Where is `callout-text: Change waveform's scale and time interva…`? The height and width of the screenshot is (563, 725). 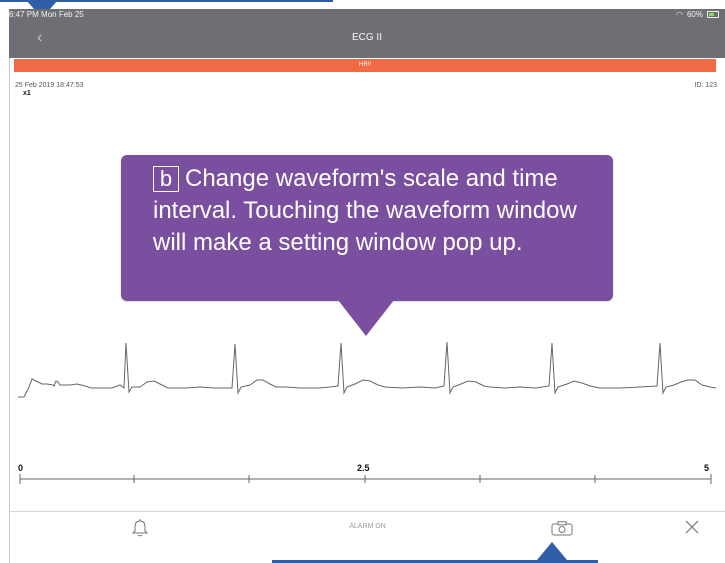
callout-text: Change waveform's scale and time interva… is located at coordinates (365, 210).